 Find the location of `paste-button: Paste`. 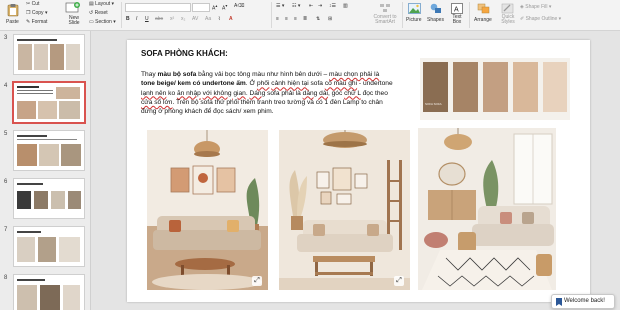

paste-button: Paste is located at coordinates (13, 15).